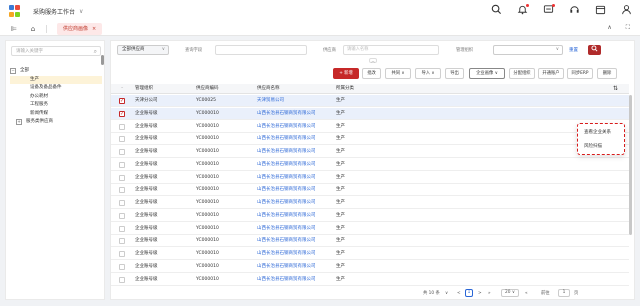 The width and height of the screenshot is (640, 306). What do you see at coordinates (526, 293) in the screenshot?
I see `more-icon: «` at bounding box center [526, 293].